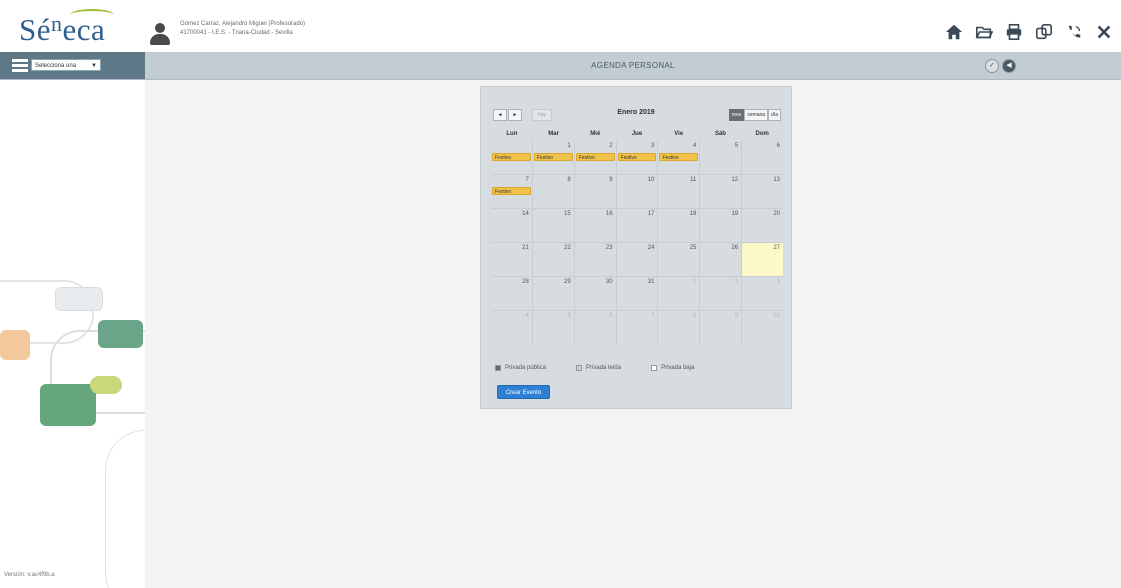  I want to click on day-number: 11, so click(693, 180).